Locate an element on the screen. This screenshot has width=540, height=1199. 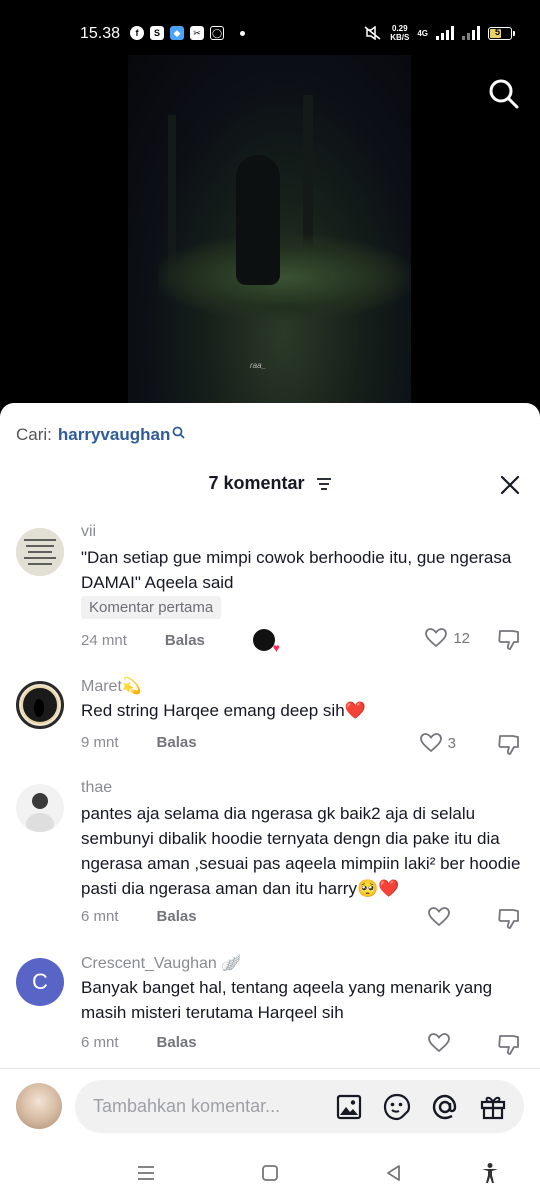
related-search-prefix: Cari: is located at coordinates (34, 434).